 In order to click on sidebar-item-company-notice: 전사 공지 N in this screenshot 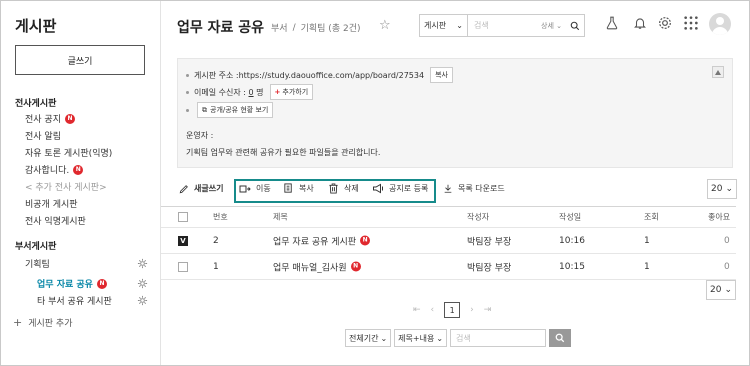, I will do `click(50, 118)`.